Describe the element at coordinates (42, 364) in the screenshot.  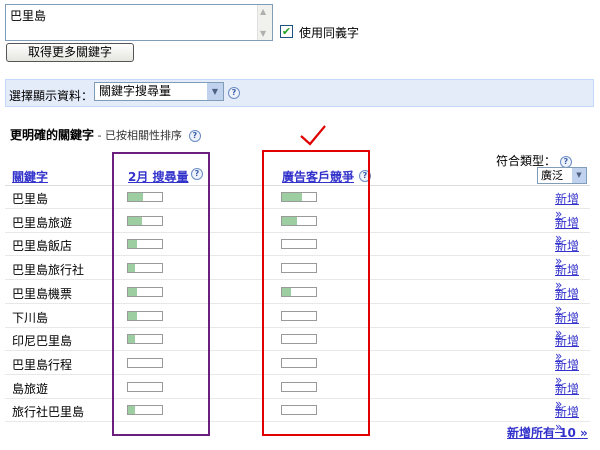
I see `keyword-cell: 巴里島行程` at that location.